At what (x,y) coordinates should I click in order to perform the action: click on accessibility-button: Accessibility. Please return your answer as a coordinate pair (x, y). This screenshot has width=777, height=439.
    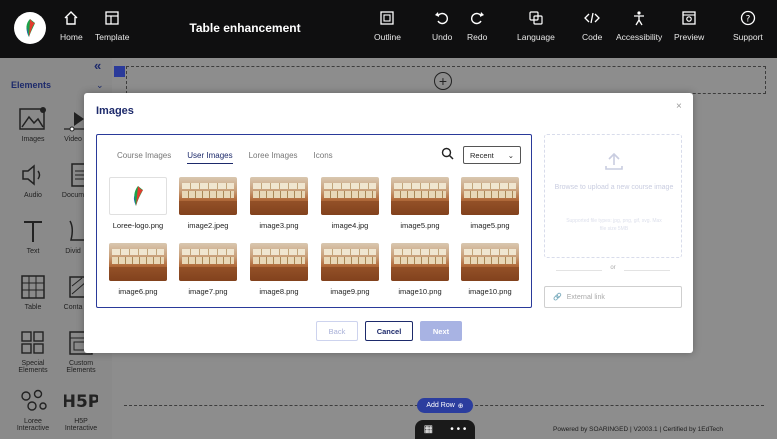
    Looking at the image, I should click on (639, 26).